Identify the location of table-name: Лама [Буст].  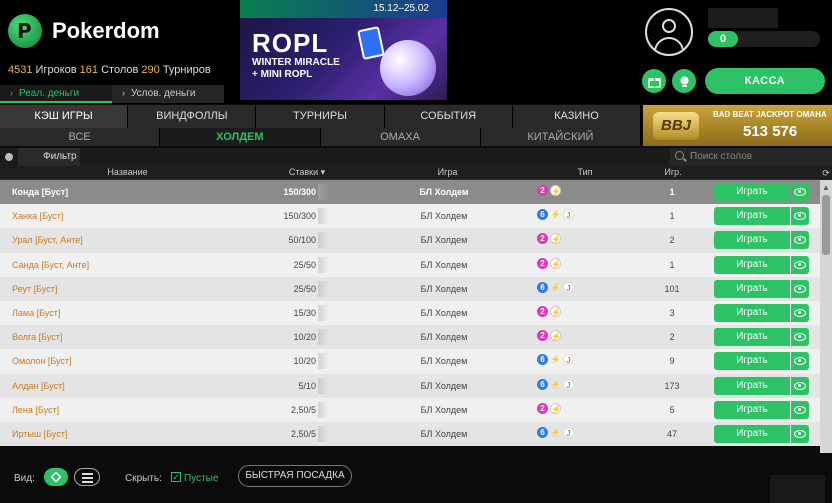
(36, 313).